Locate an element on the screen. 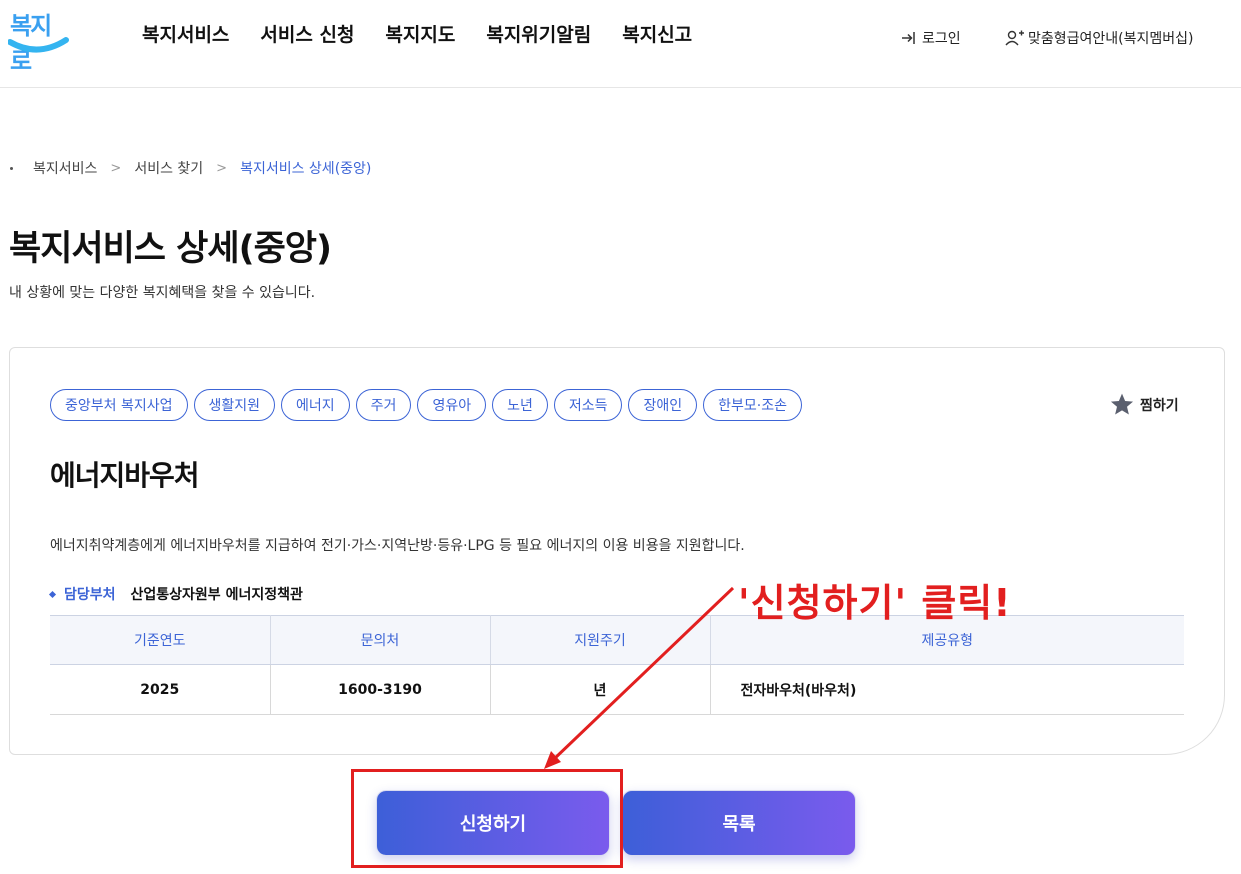 The height and width of the screenshot is (874, 1241). tag-disabled: 장애인 is located at coordinates (663, 405).